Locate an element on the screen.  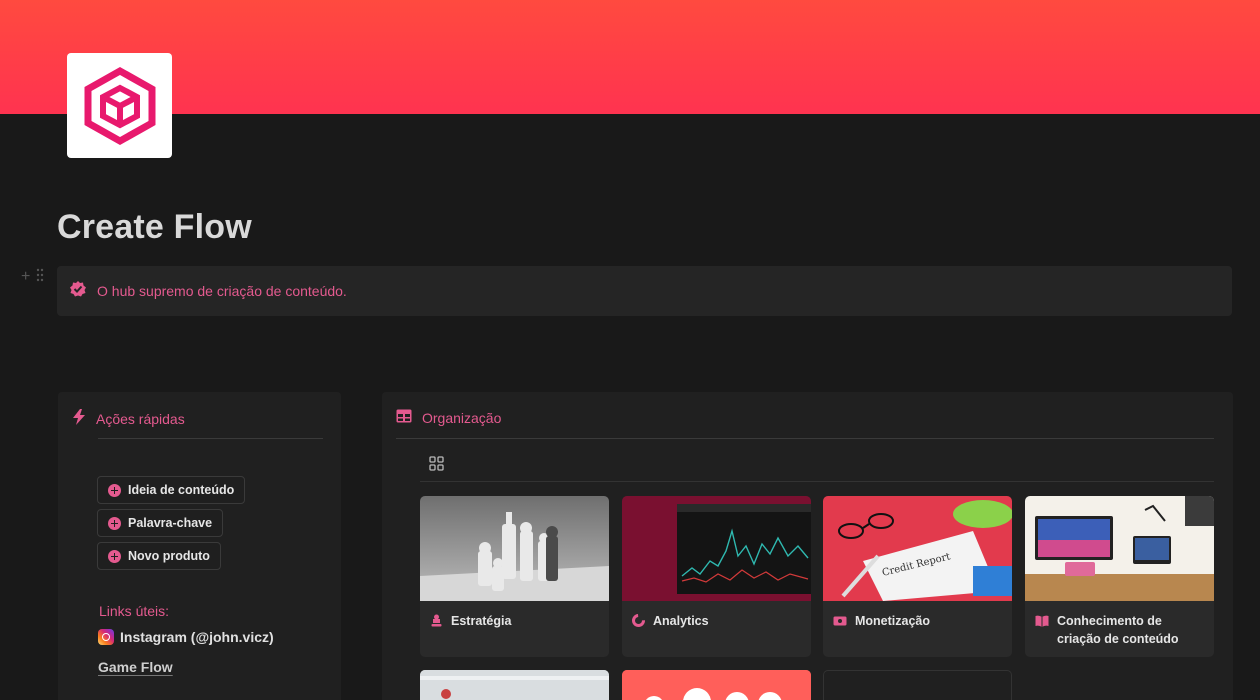
desk-setup-image is located at coordinates (1119, 548).